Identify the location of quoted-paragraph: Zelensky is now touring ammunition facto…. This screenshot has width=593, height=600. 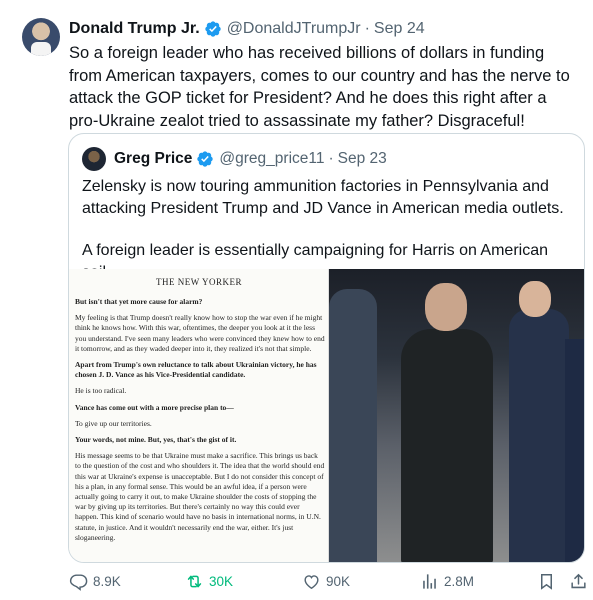
(323, 197).